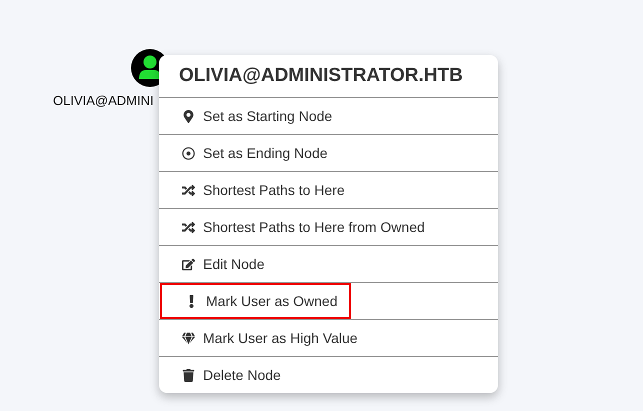 Image resolution: width=643 pixels, height=411 pixels. What do you see at coordinates (188, 338) in the screenshot?
I see `gem-icon` at bounding box center [188, 338].